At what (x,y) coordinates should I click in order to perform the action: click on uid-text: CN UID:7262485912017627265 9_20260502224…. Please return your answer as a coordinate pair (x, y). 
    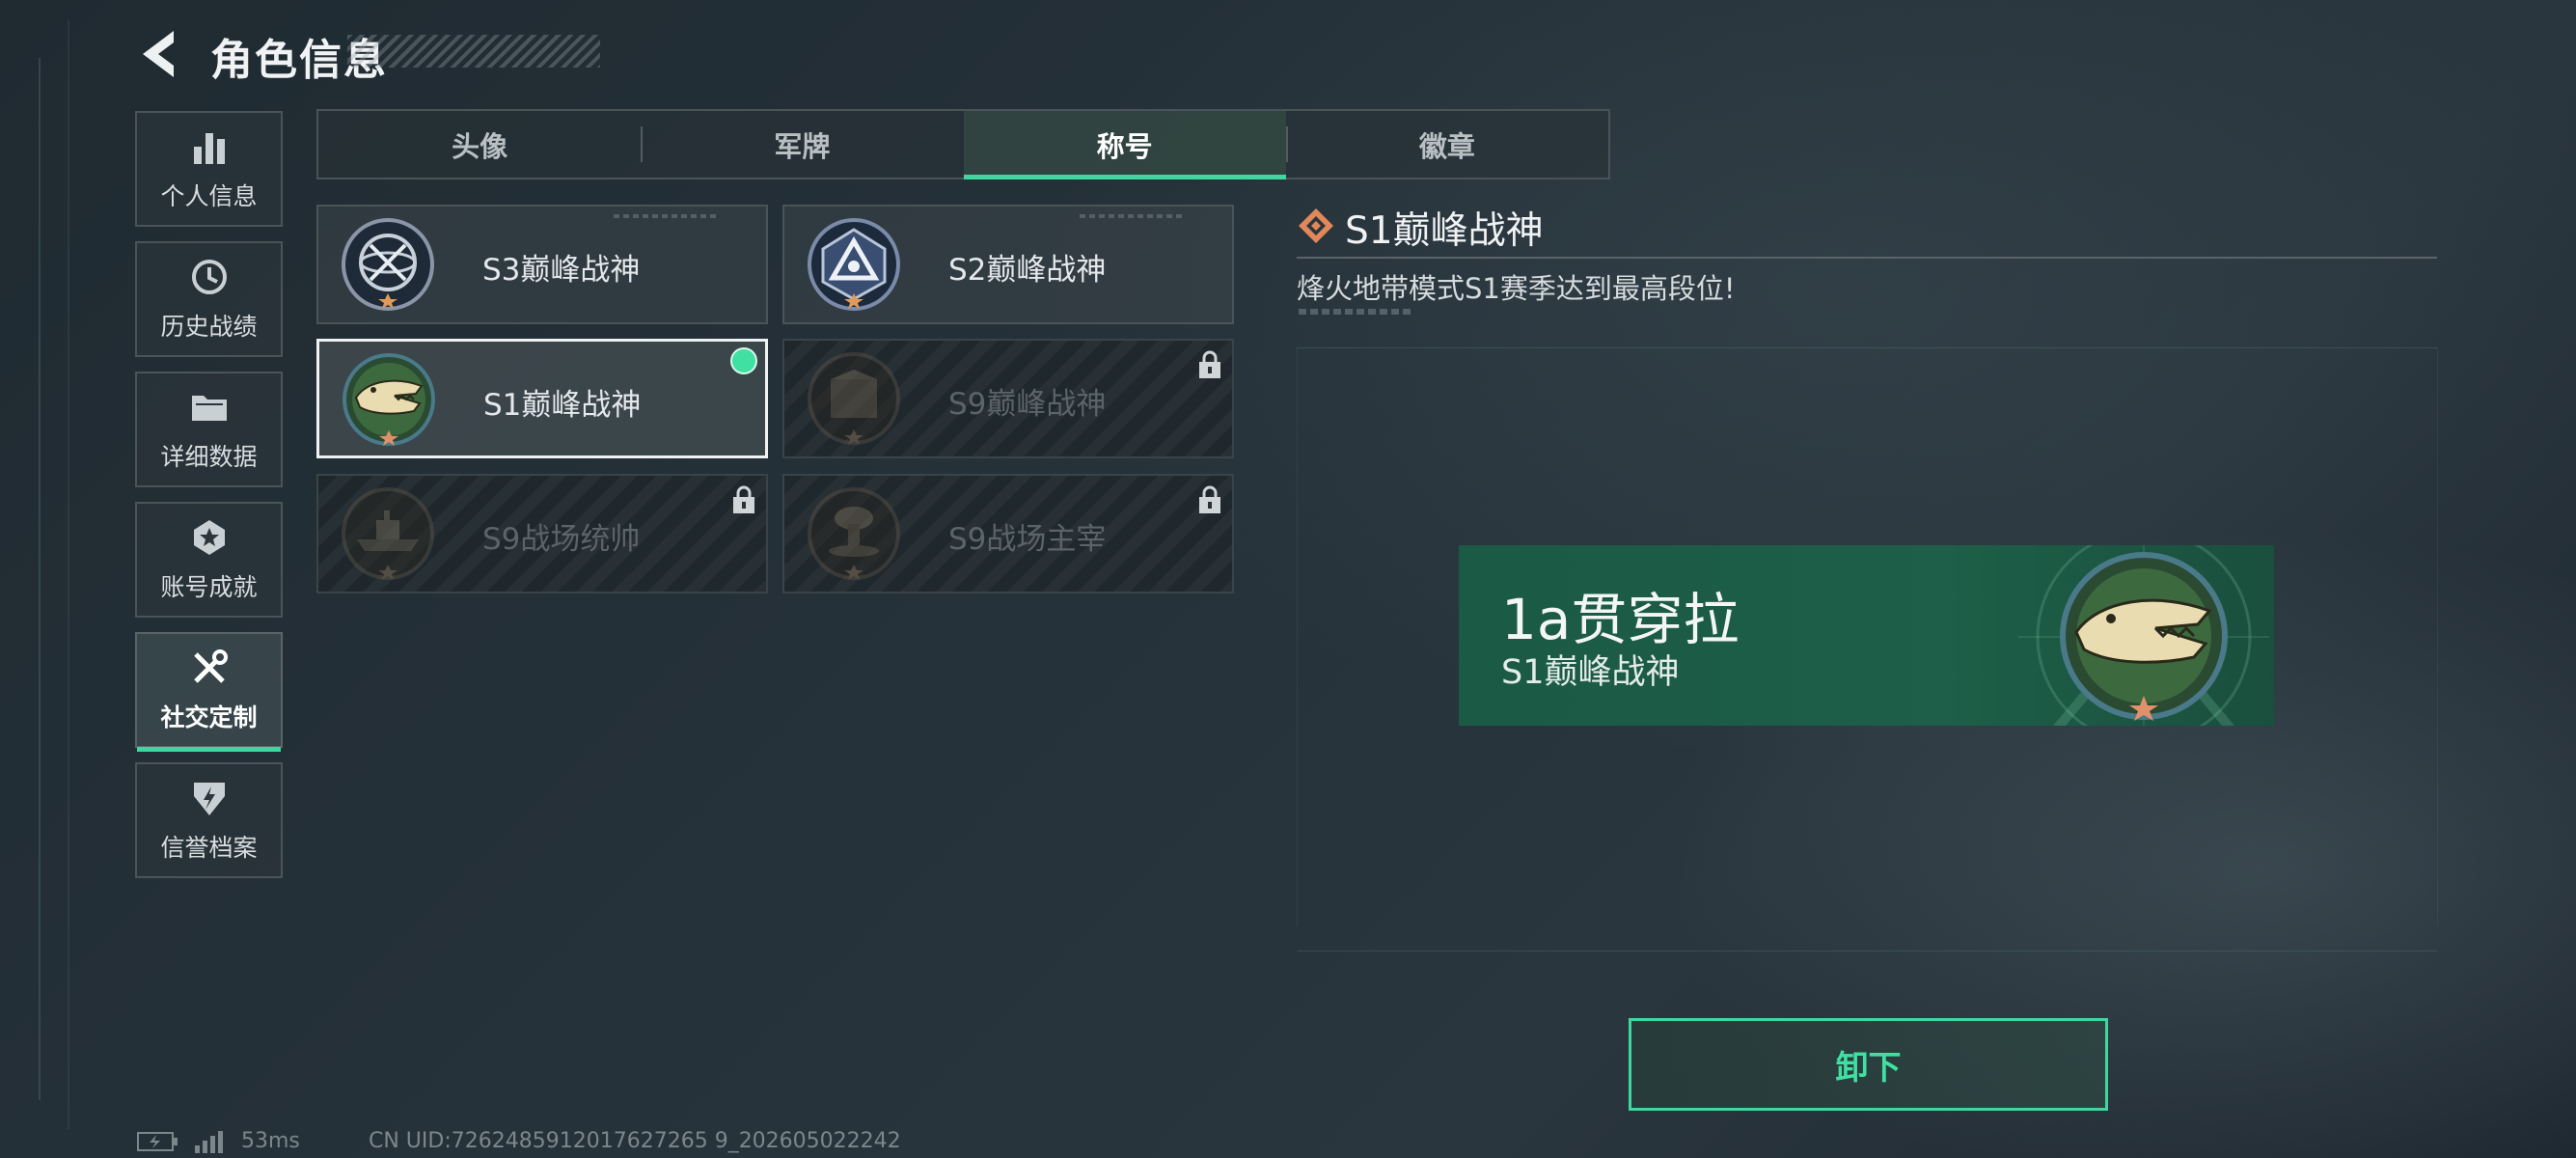
    Looking at the image, I should click on (635, 1141).